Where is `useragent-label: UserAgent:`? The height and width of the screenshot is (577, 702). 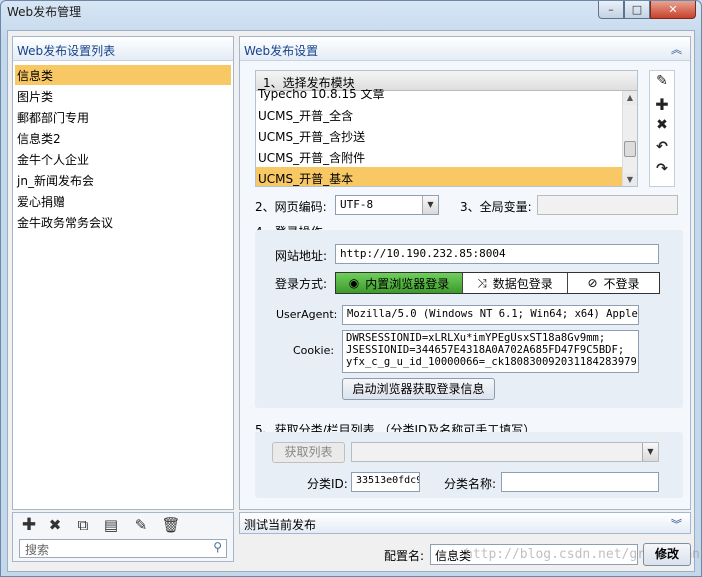 useragent-label: UserAgent: is located at coordinates (307, 314).